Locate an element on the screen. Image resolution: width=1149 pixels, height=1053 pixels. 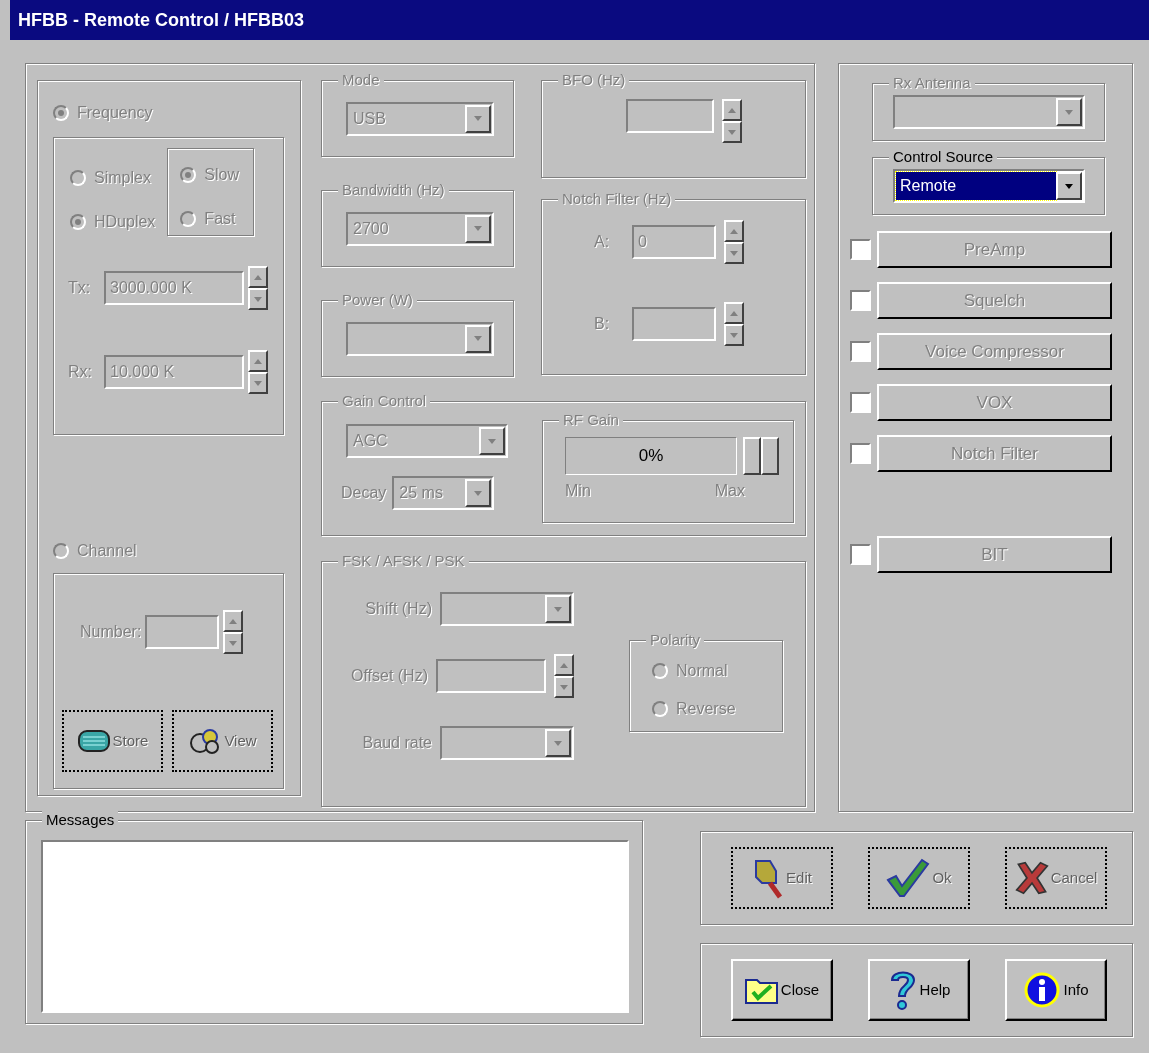
radio-label: Reverse is located at coordinates (706, 709).